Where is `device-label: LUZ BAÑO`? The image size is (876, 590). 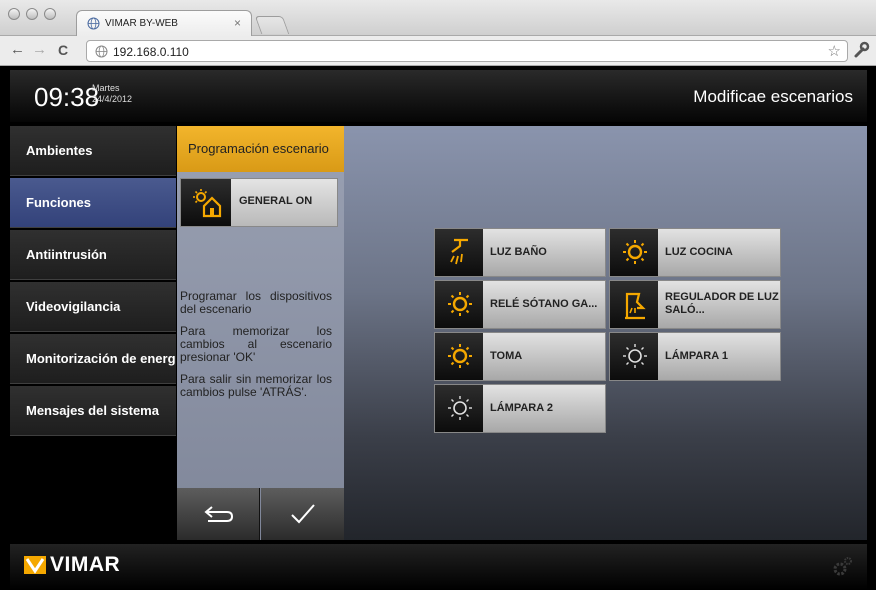 device-label: LUZ BAÑO is located at coordinates (518, 252).